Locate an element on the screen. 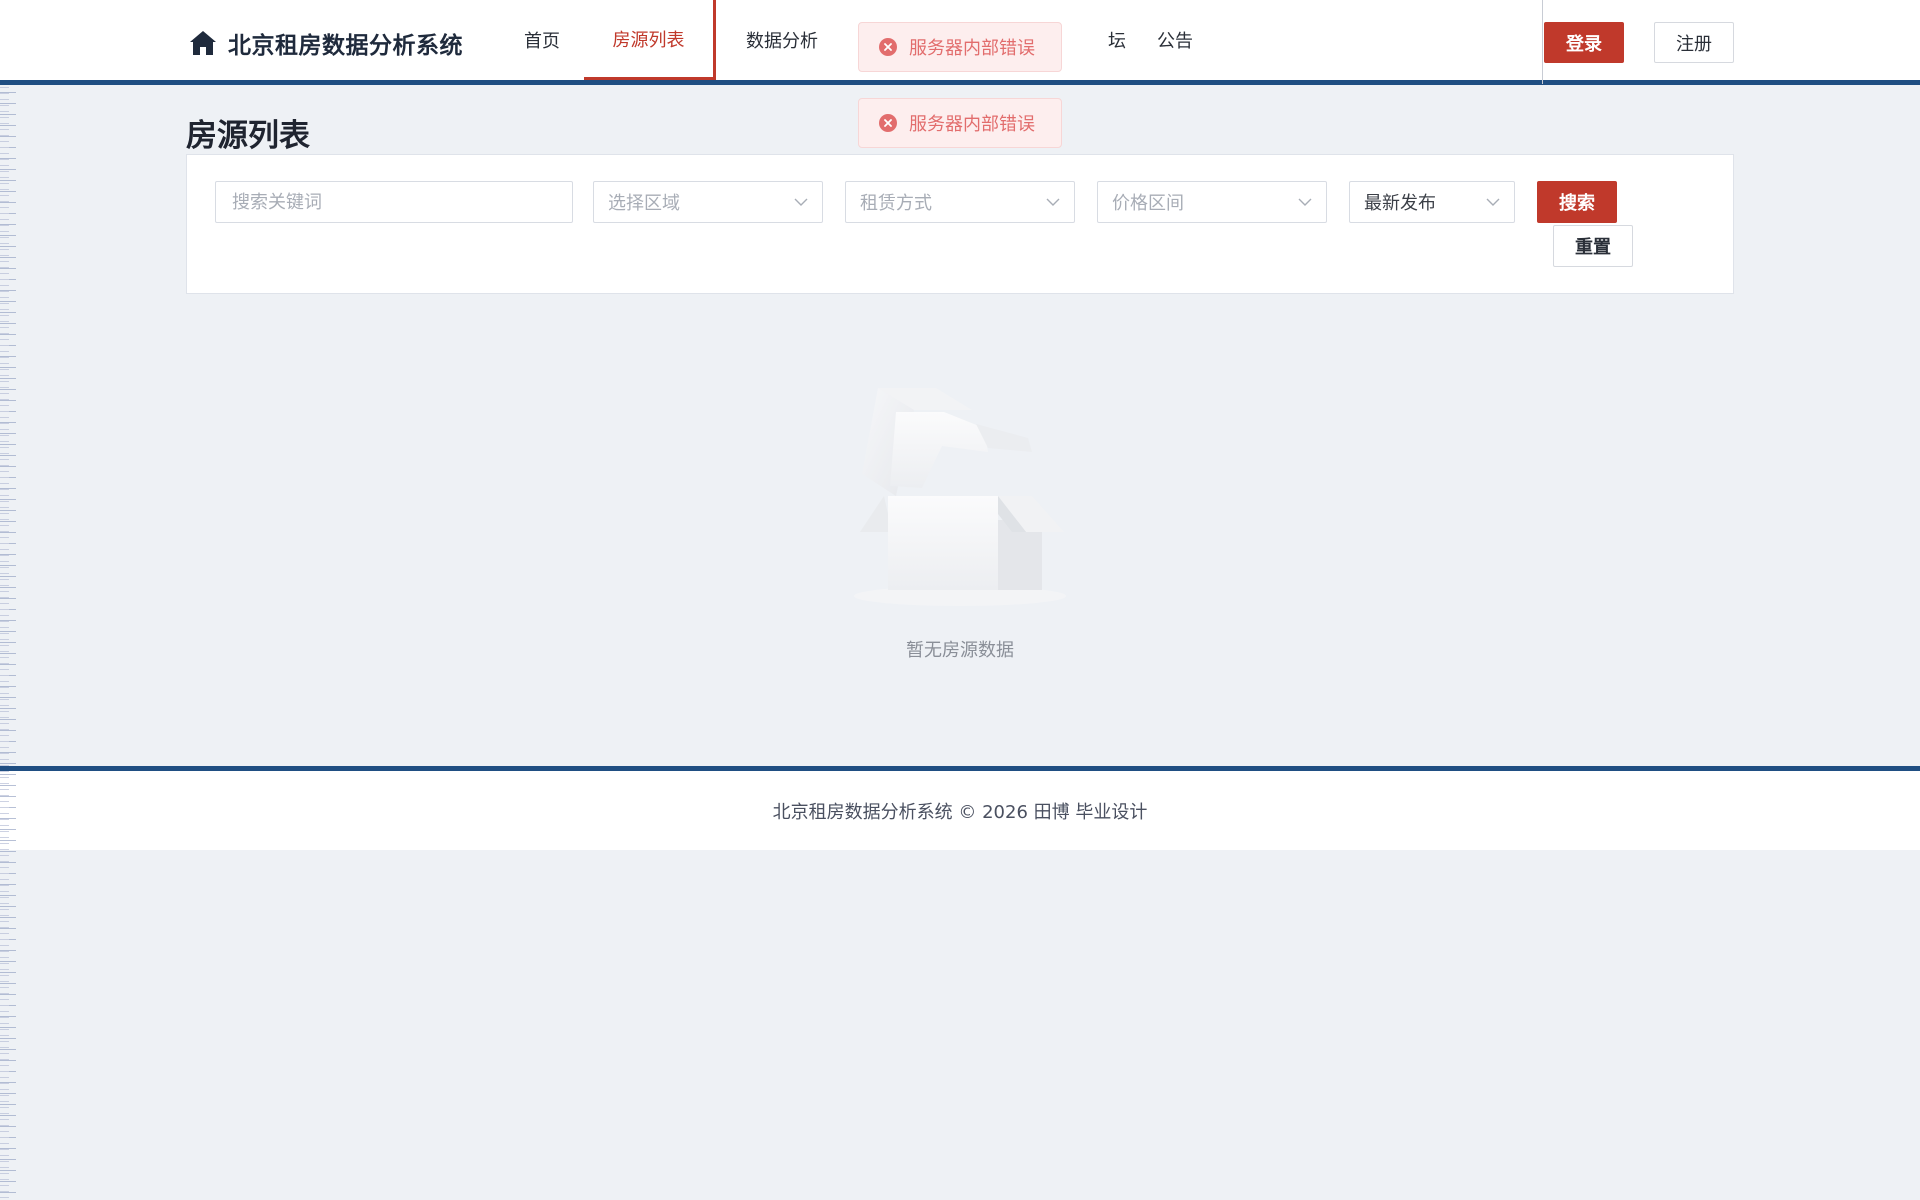 Image resolution: width=1920 pixels, height=1200 pixels. keyword-search-field is located at coordinates (394, 202).